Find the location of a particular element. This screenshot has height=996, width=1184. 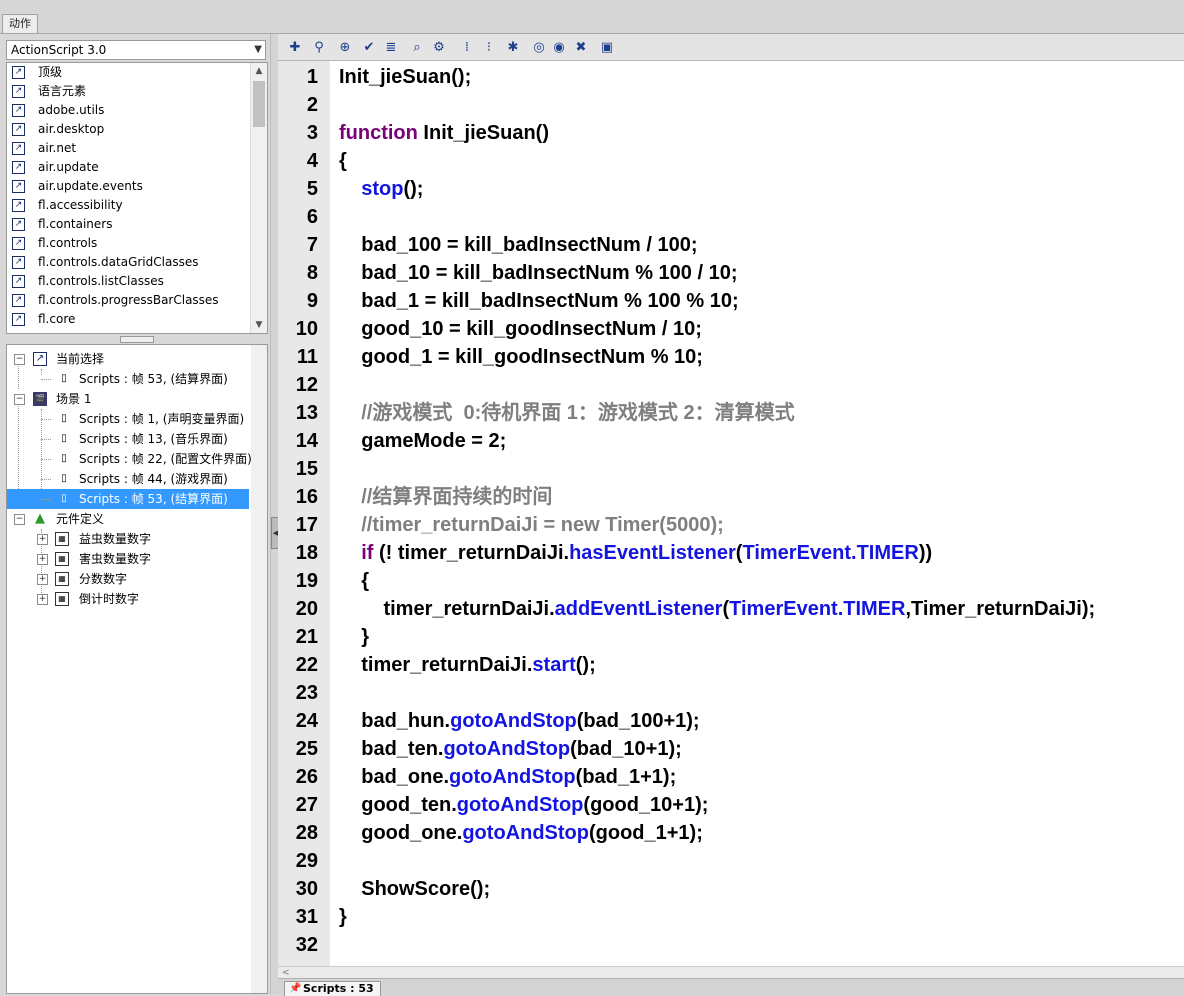

apply-line-comment-icon: ◉ is located at coordinates (559, 47).